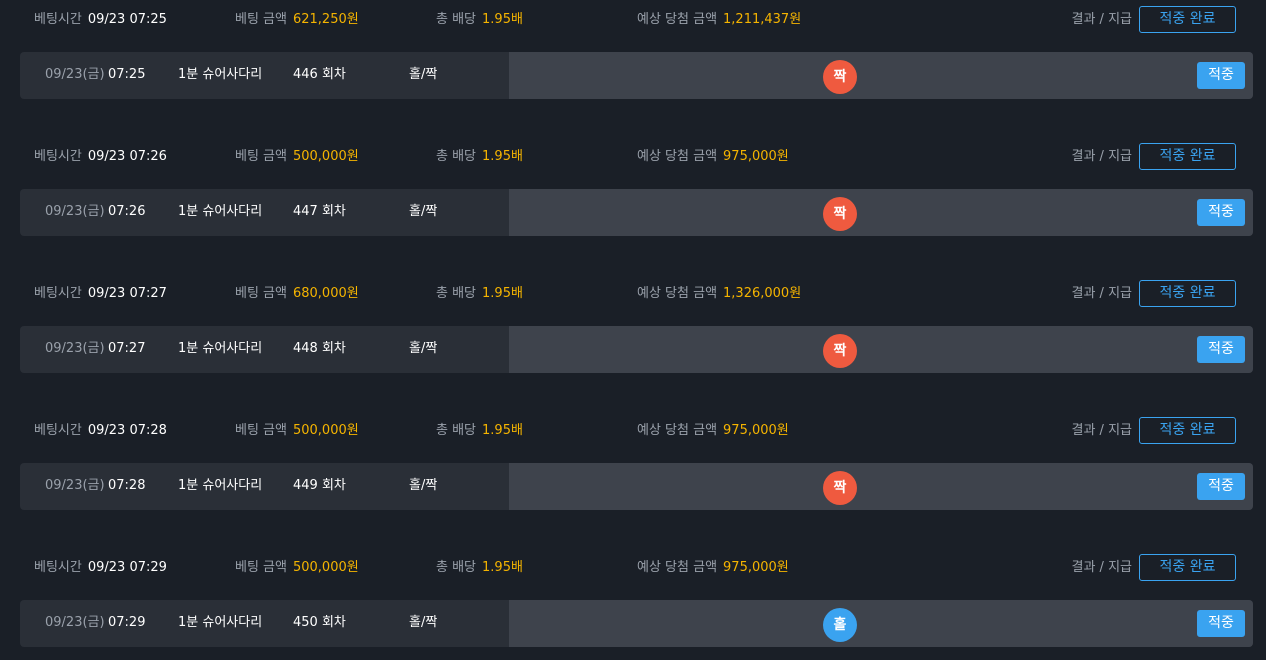  I want to click on bet-time-value: 09/23 07:28, so click(127, 430).